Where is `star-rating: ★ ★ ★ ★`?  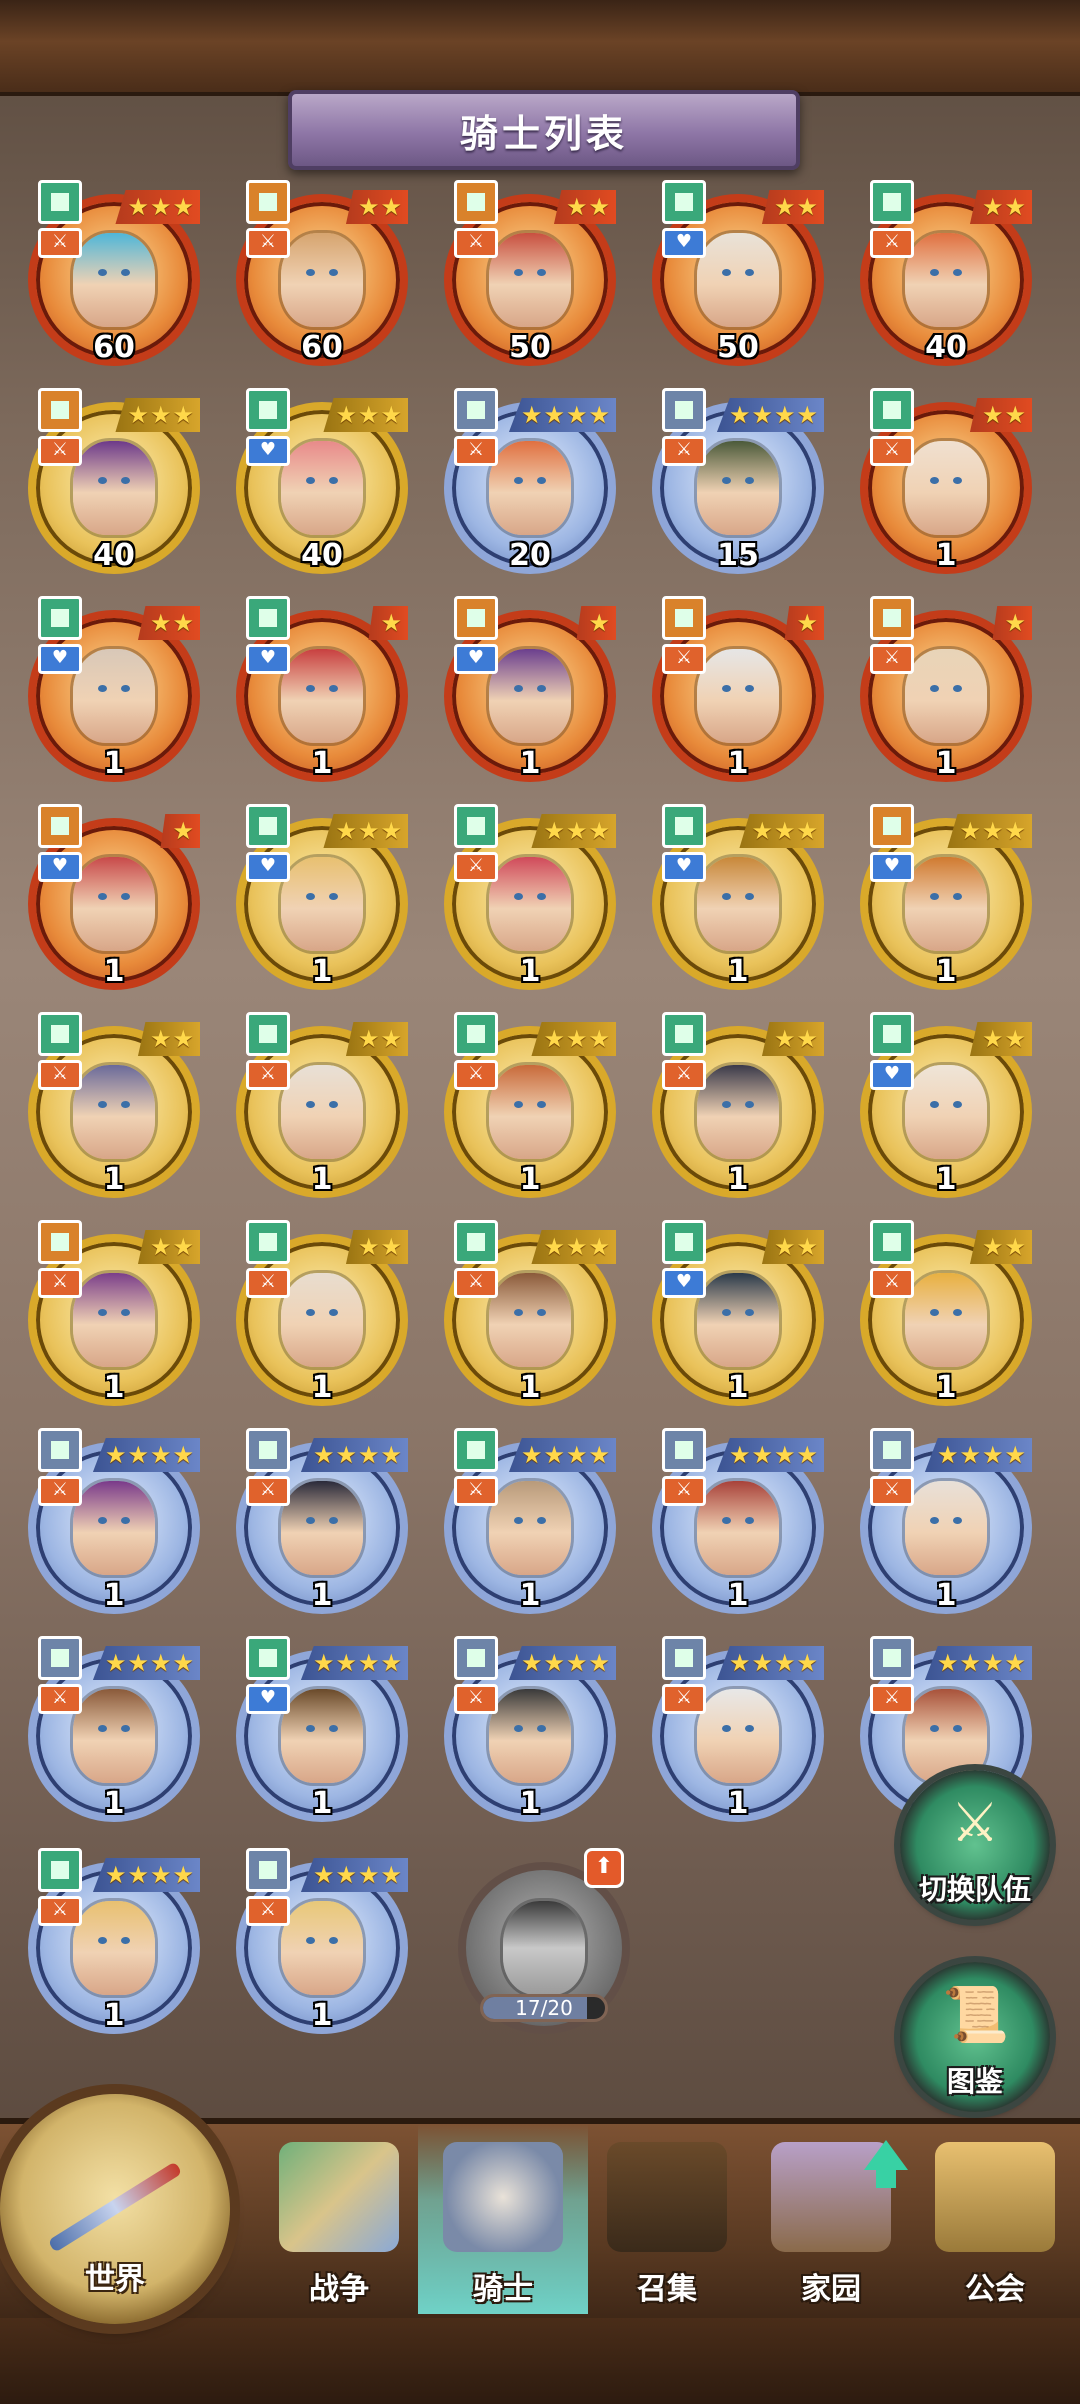 star-rating: ★ ★ ★ ★ is located at coordinates (562, 1455).